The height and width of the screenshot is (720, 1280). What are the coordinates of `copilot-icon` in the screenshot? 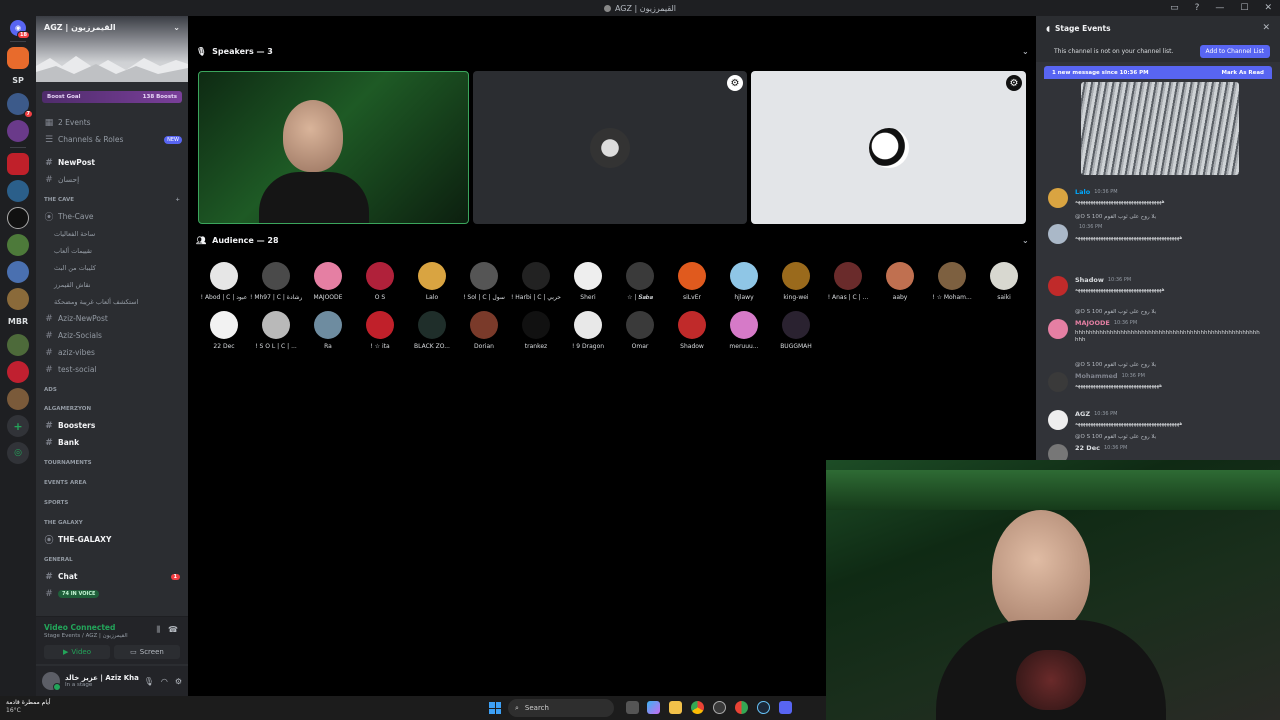 It's located at (653, 707).